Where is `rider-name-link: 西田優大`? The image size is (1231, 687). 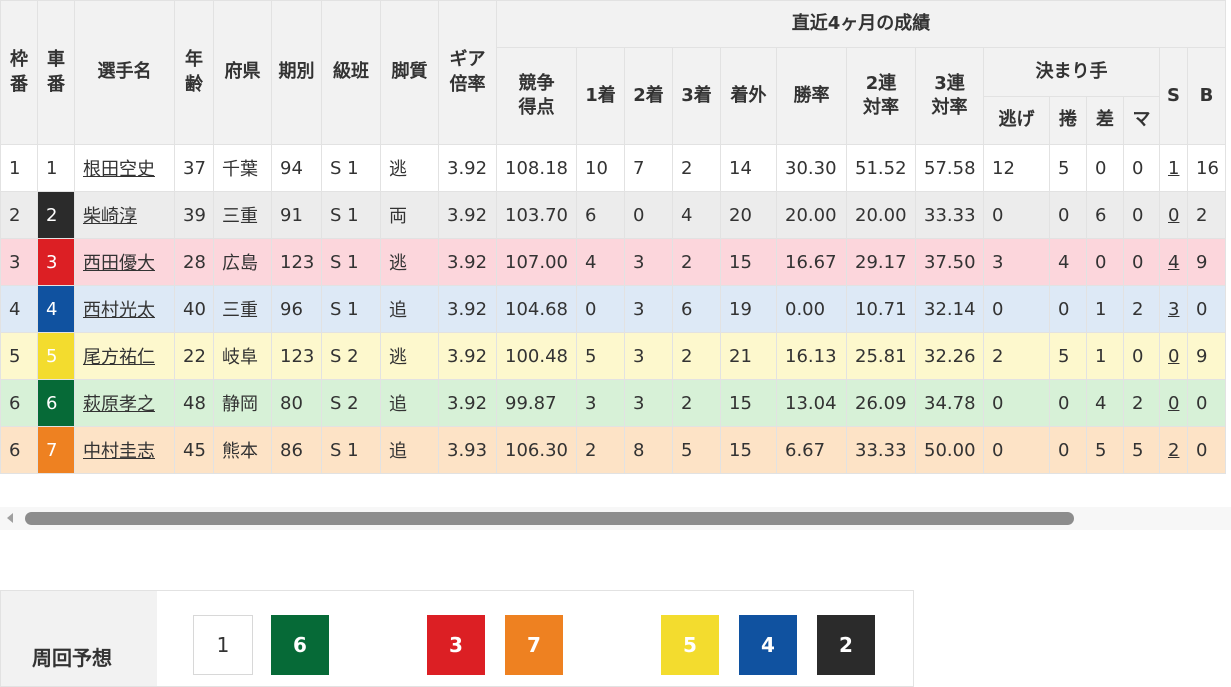 rider-name-link: 西田優大 is located at coordinates (119, 263).